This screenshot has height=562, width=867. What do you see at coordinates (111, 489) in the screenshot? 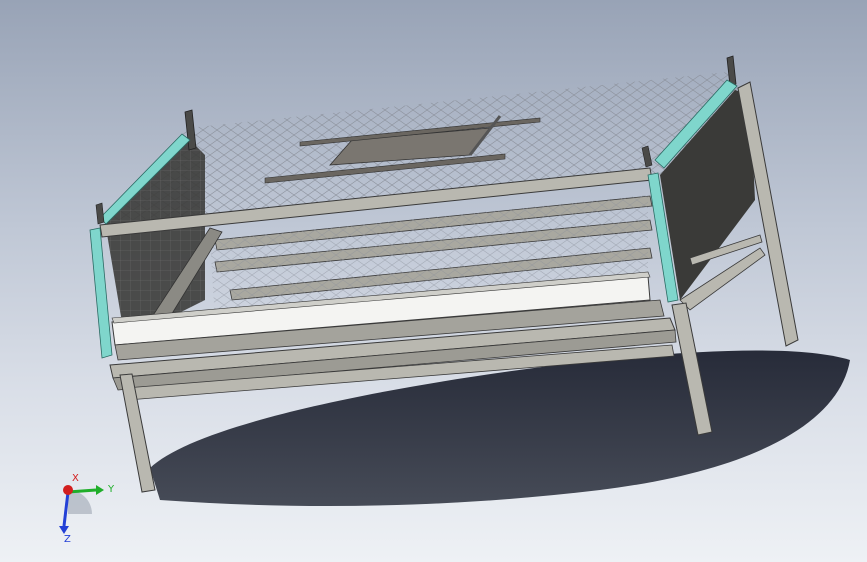
I see `y-axis-label: Y` at bounding box center [111, 489].